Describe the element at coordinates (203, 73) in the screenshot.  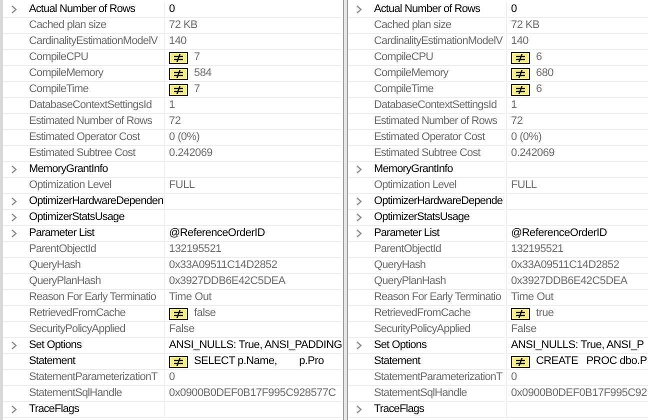
I see `property-value: 584` at that location.